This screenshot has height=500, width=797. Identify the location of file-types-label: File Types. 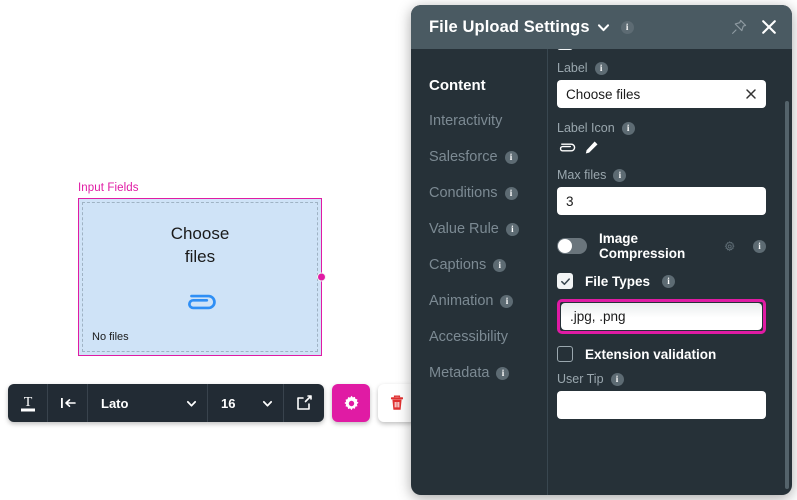
(618, 281).